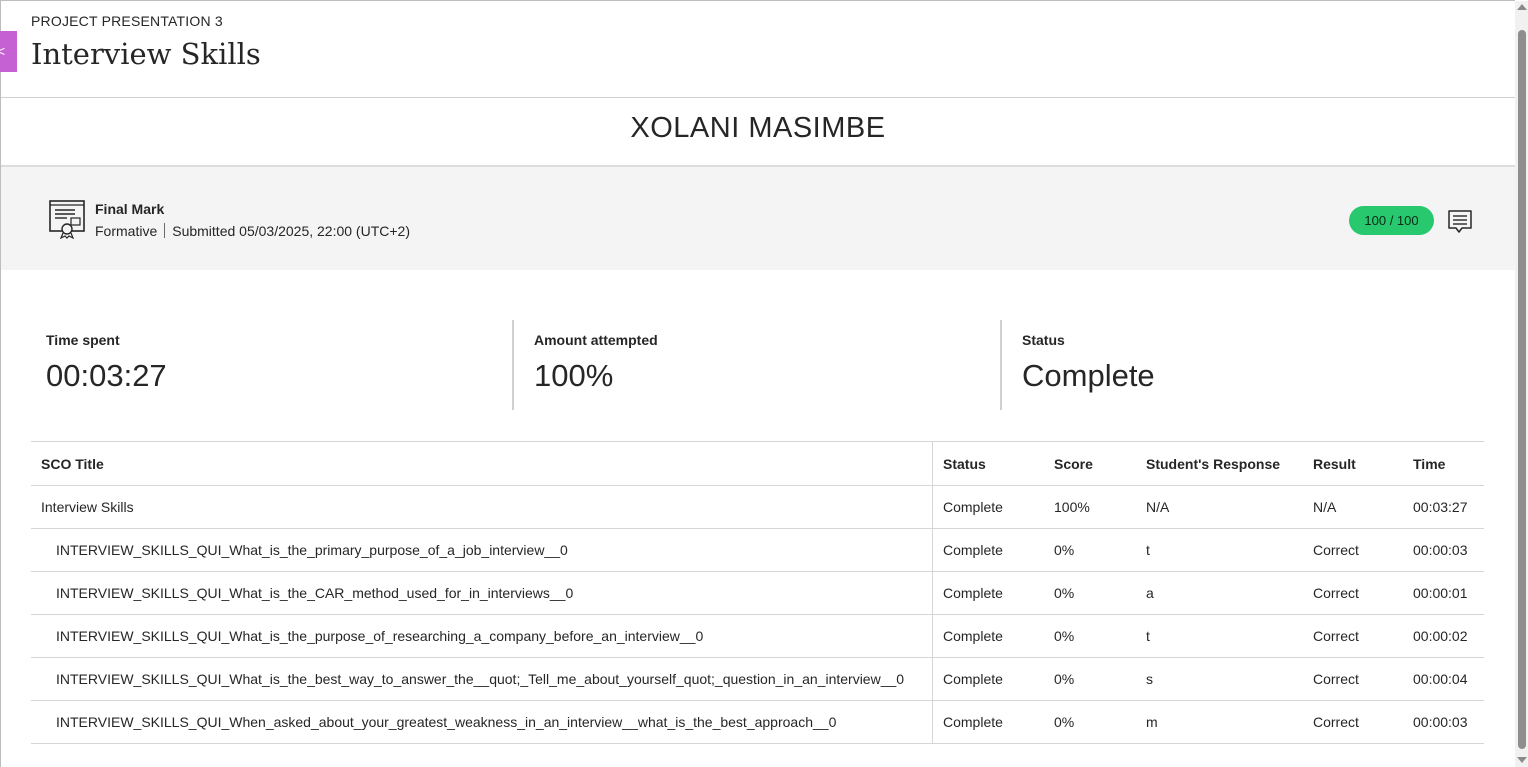 This screenshot has height=767, width=1528. I want to click on response-cell: N/A, so click(1219, 507).